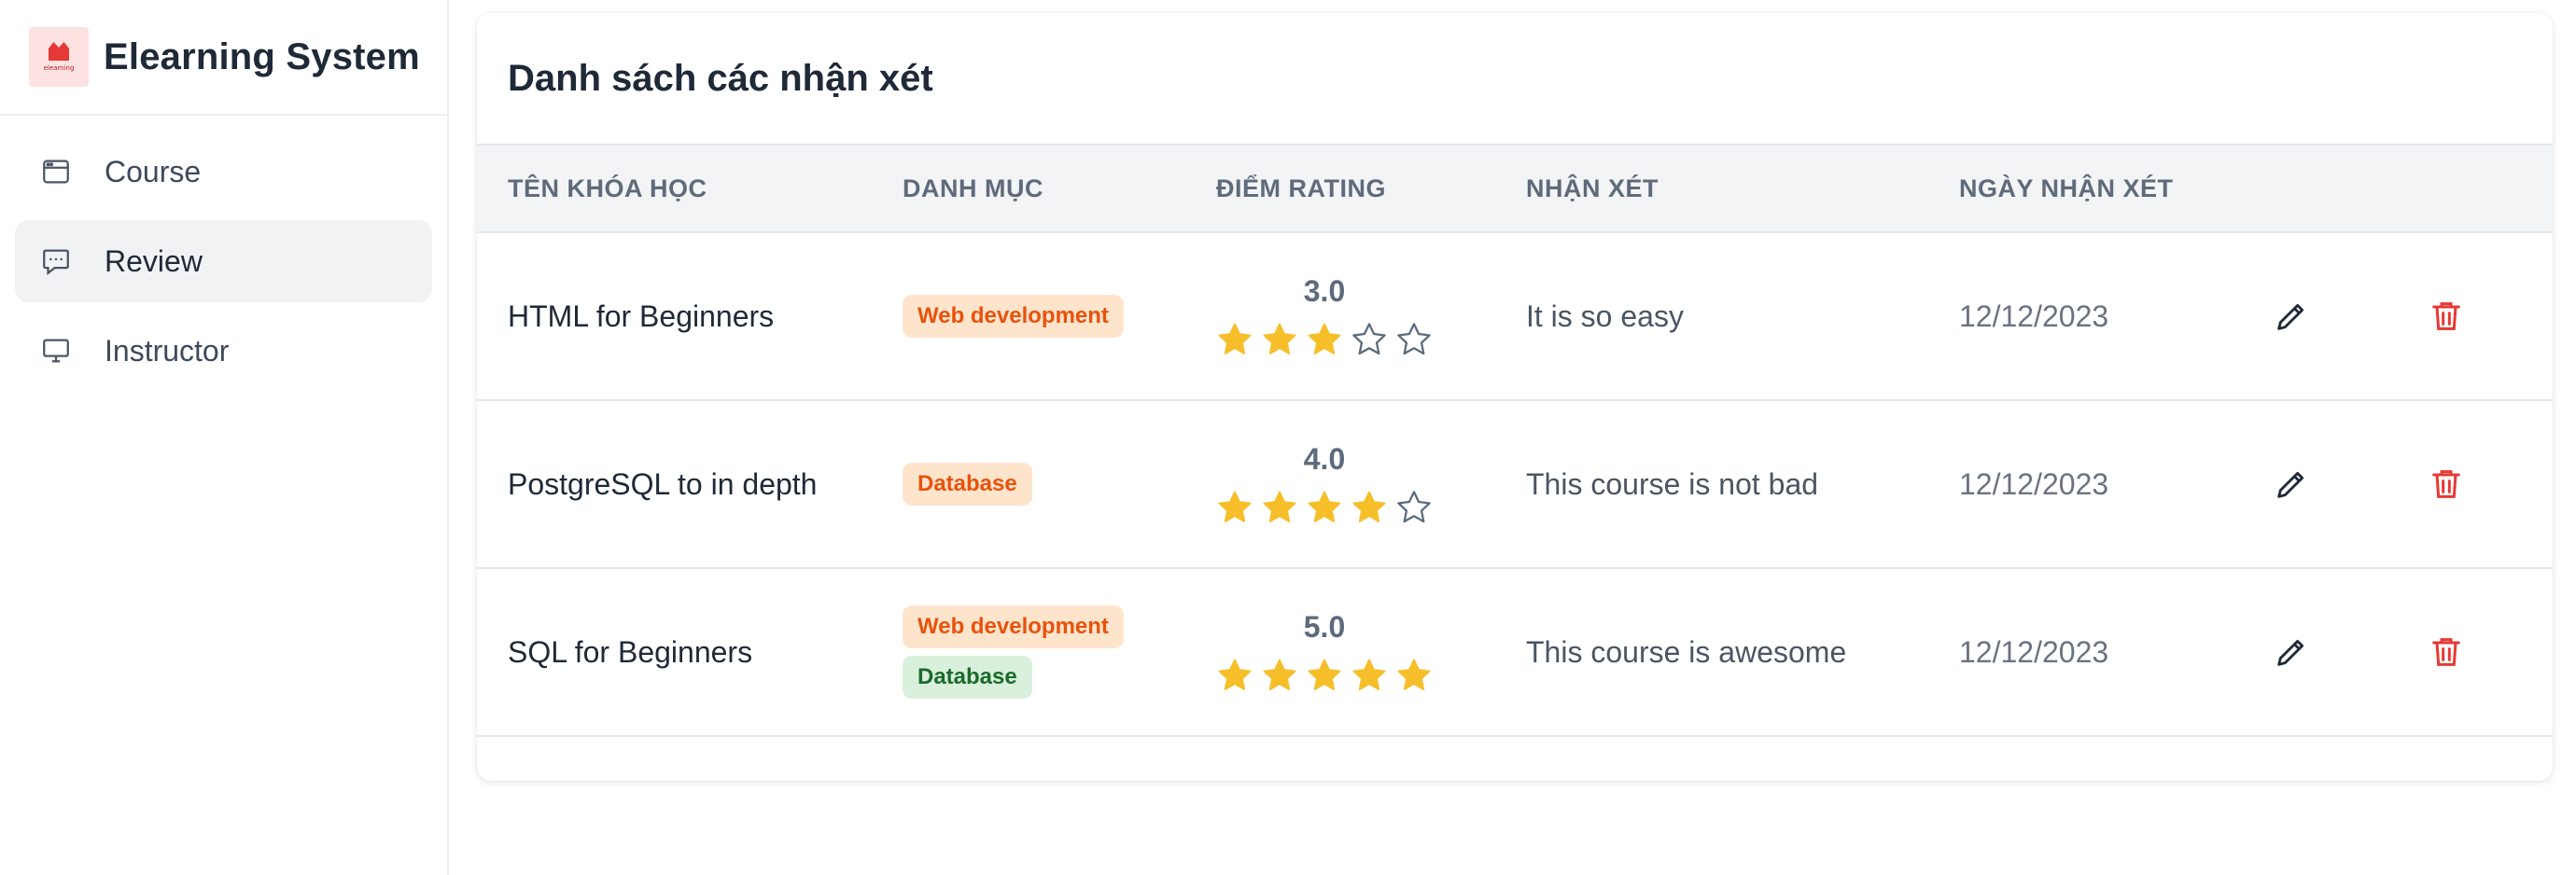 This screenshot has height=875, width=2576. What do you see at coordinates (56, 261) in the screenshot?
I see `chat-icon` at bounding box center [56, 261].